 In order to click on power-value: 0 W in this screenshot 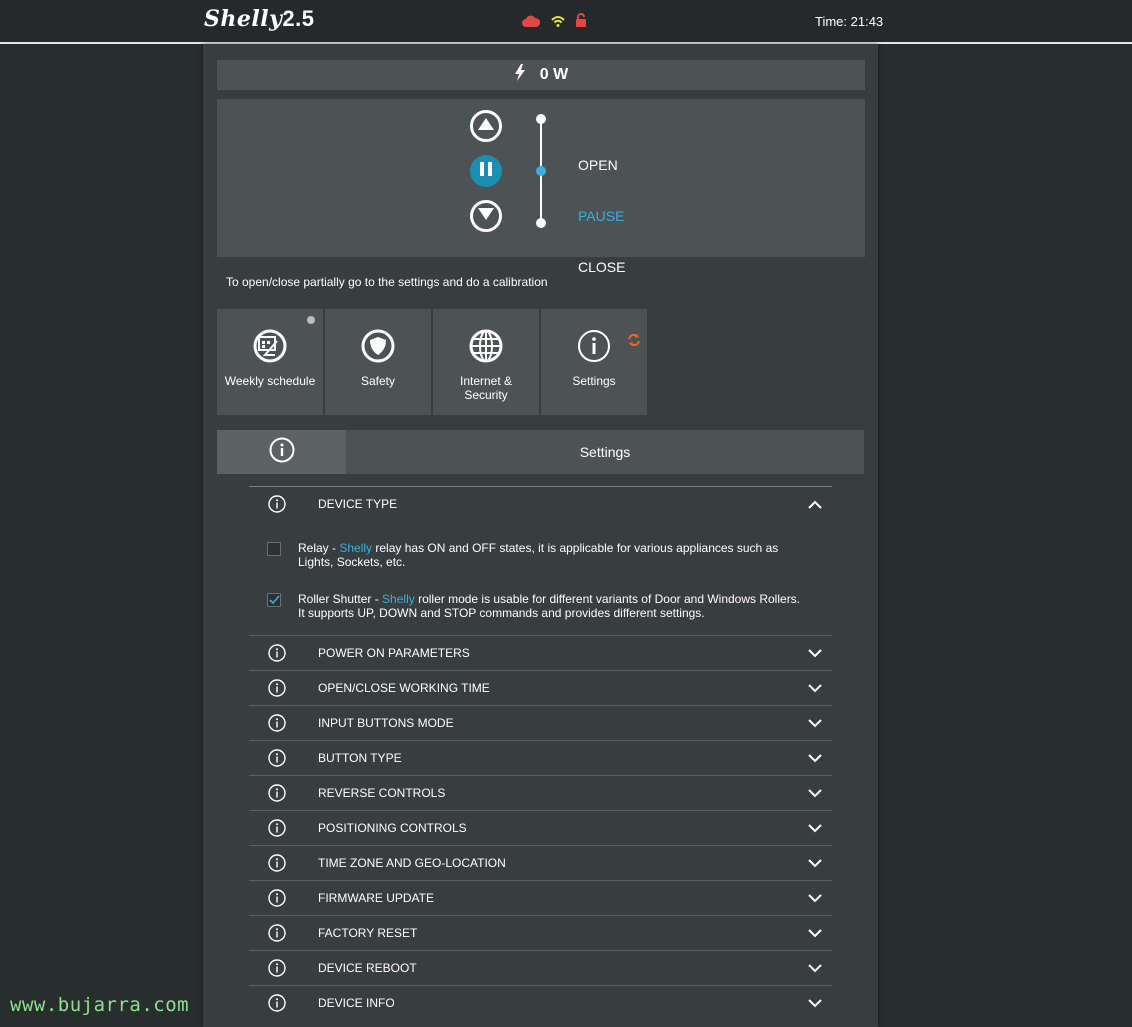, I will do `click(554, 74)`.